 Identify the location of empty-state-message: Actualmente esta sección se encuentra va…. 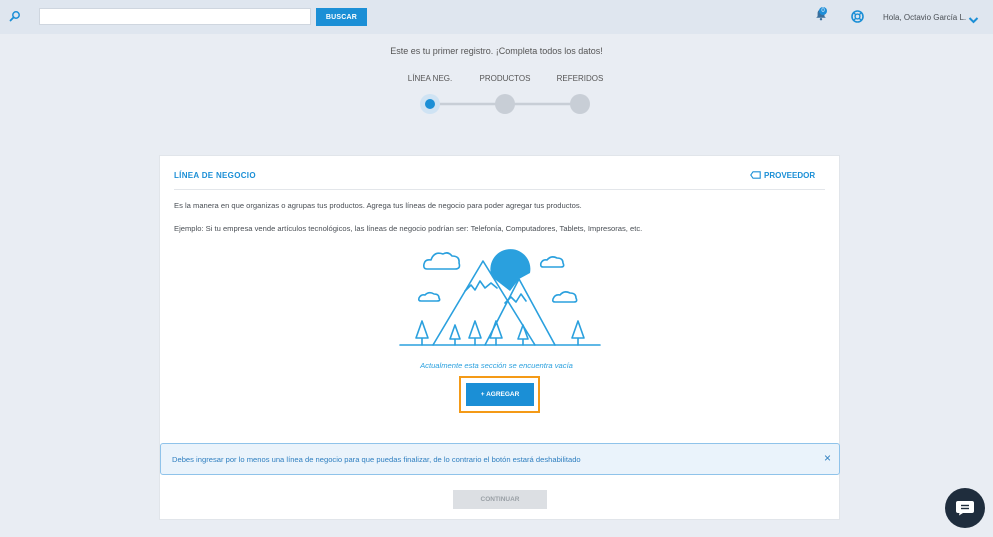
(496, 365).